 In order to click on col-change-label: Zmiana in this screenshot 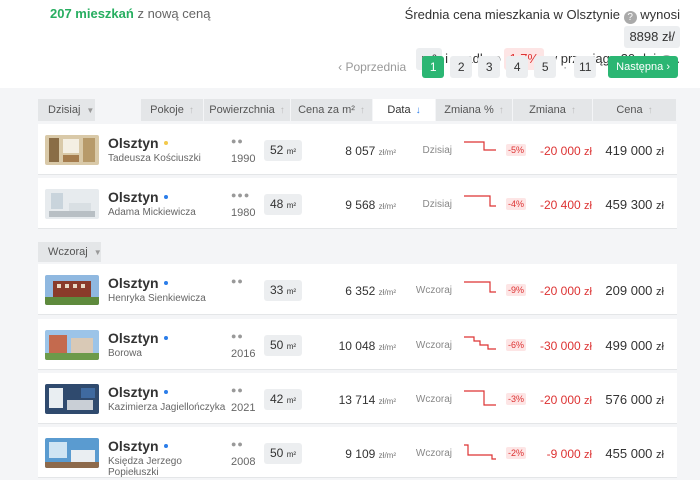, I will do `click(547, 110)`.